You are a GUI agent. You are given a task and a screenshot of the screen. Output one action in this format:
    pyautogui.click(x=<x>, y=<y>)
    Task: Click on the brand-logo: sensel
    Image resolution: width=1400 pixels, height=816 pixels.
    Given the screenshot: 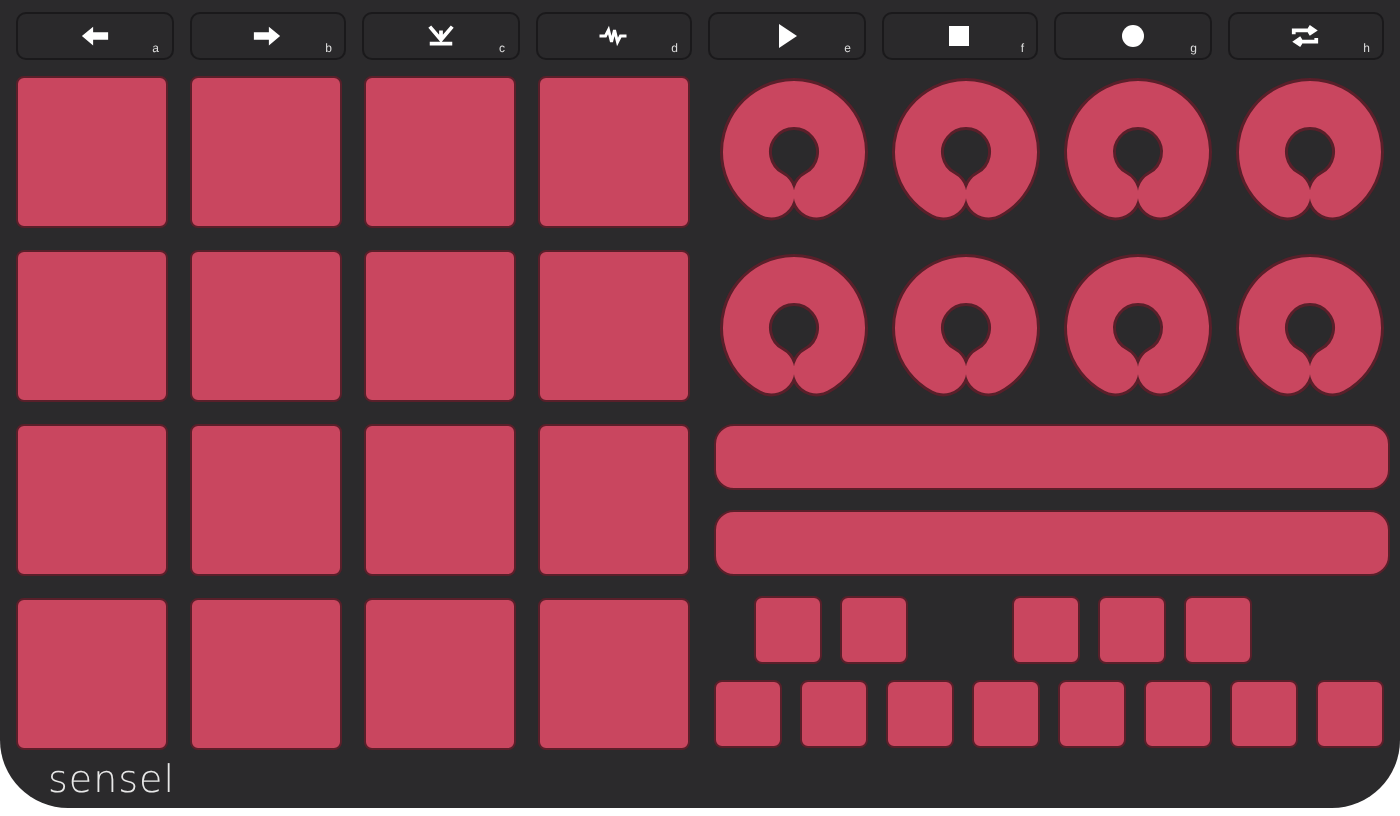 What is the action you would take?
    pyautogui.click(x=111, y=780)
    